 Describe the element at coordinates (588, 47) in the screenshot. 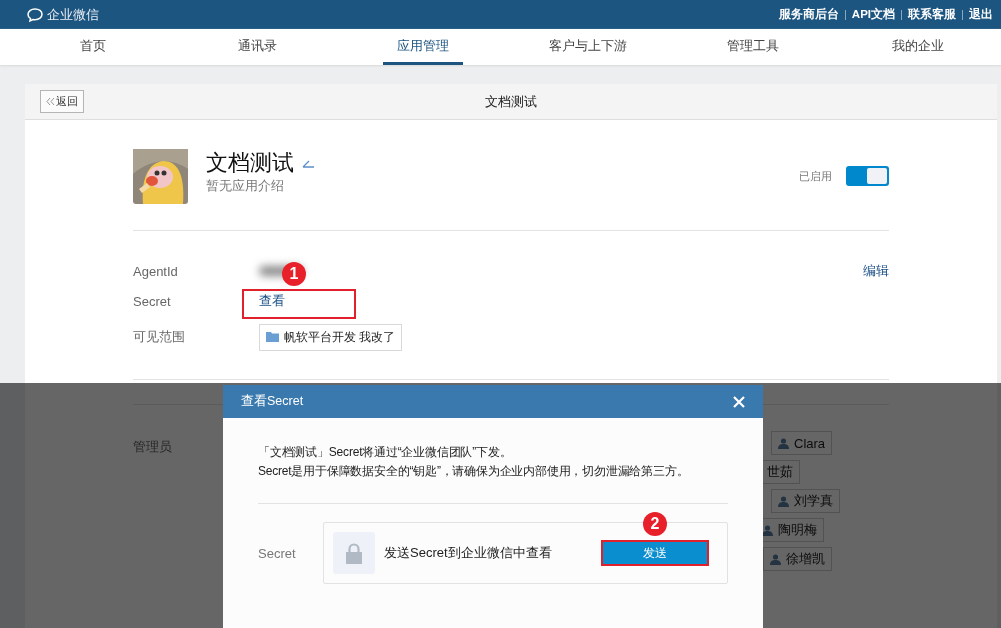

I see `nav-tab: 客户与上下游` at that location.